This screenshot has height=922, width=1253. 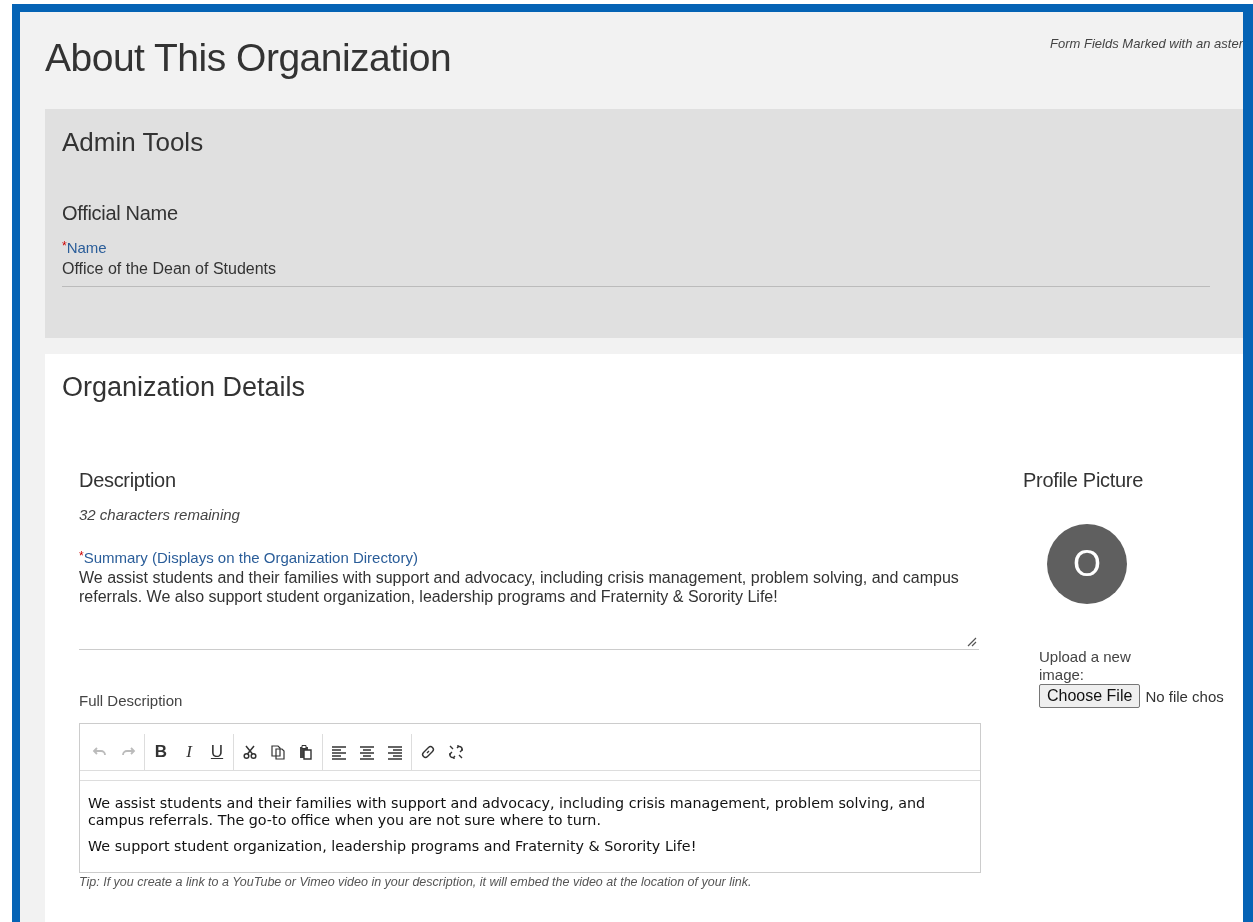 What do you see at coordinates (250, 557) in the screenshot?
I see `field-label: Summary (Displays on the Organization Directory)` at bounding box center [250, 557].